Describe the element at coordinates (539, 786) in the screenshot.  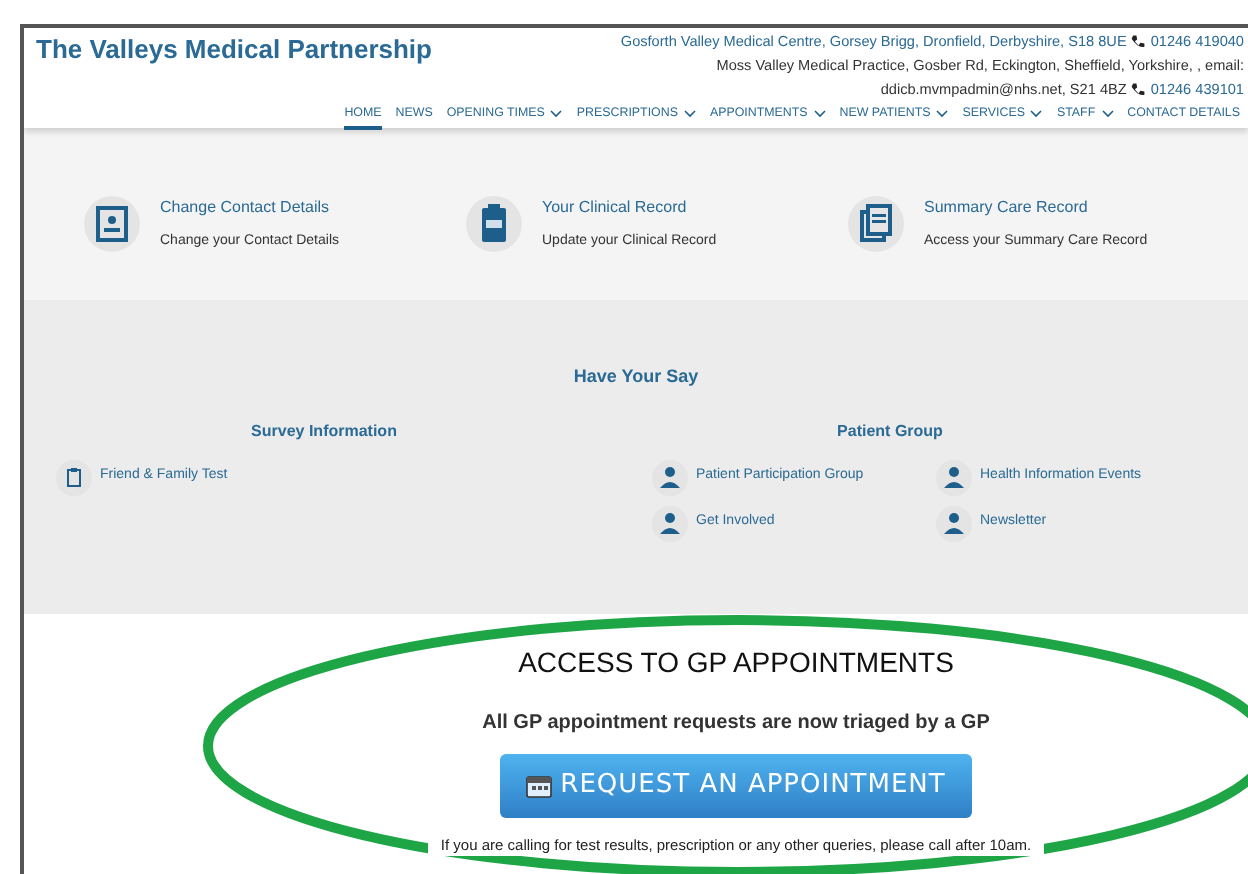
I see `calendar-icon` at that location.